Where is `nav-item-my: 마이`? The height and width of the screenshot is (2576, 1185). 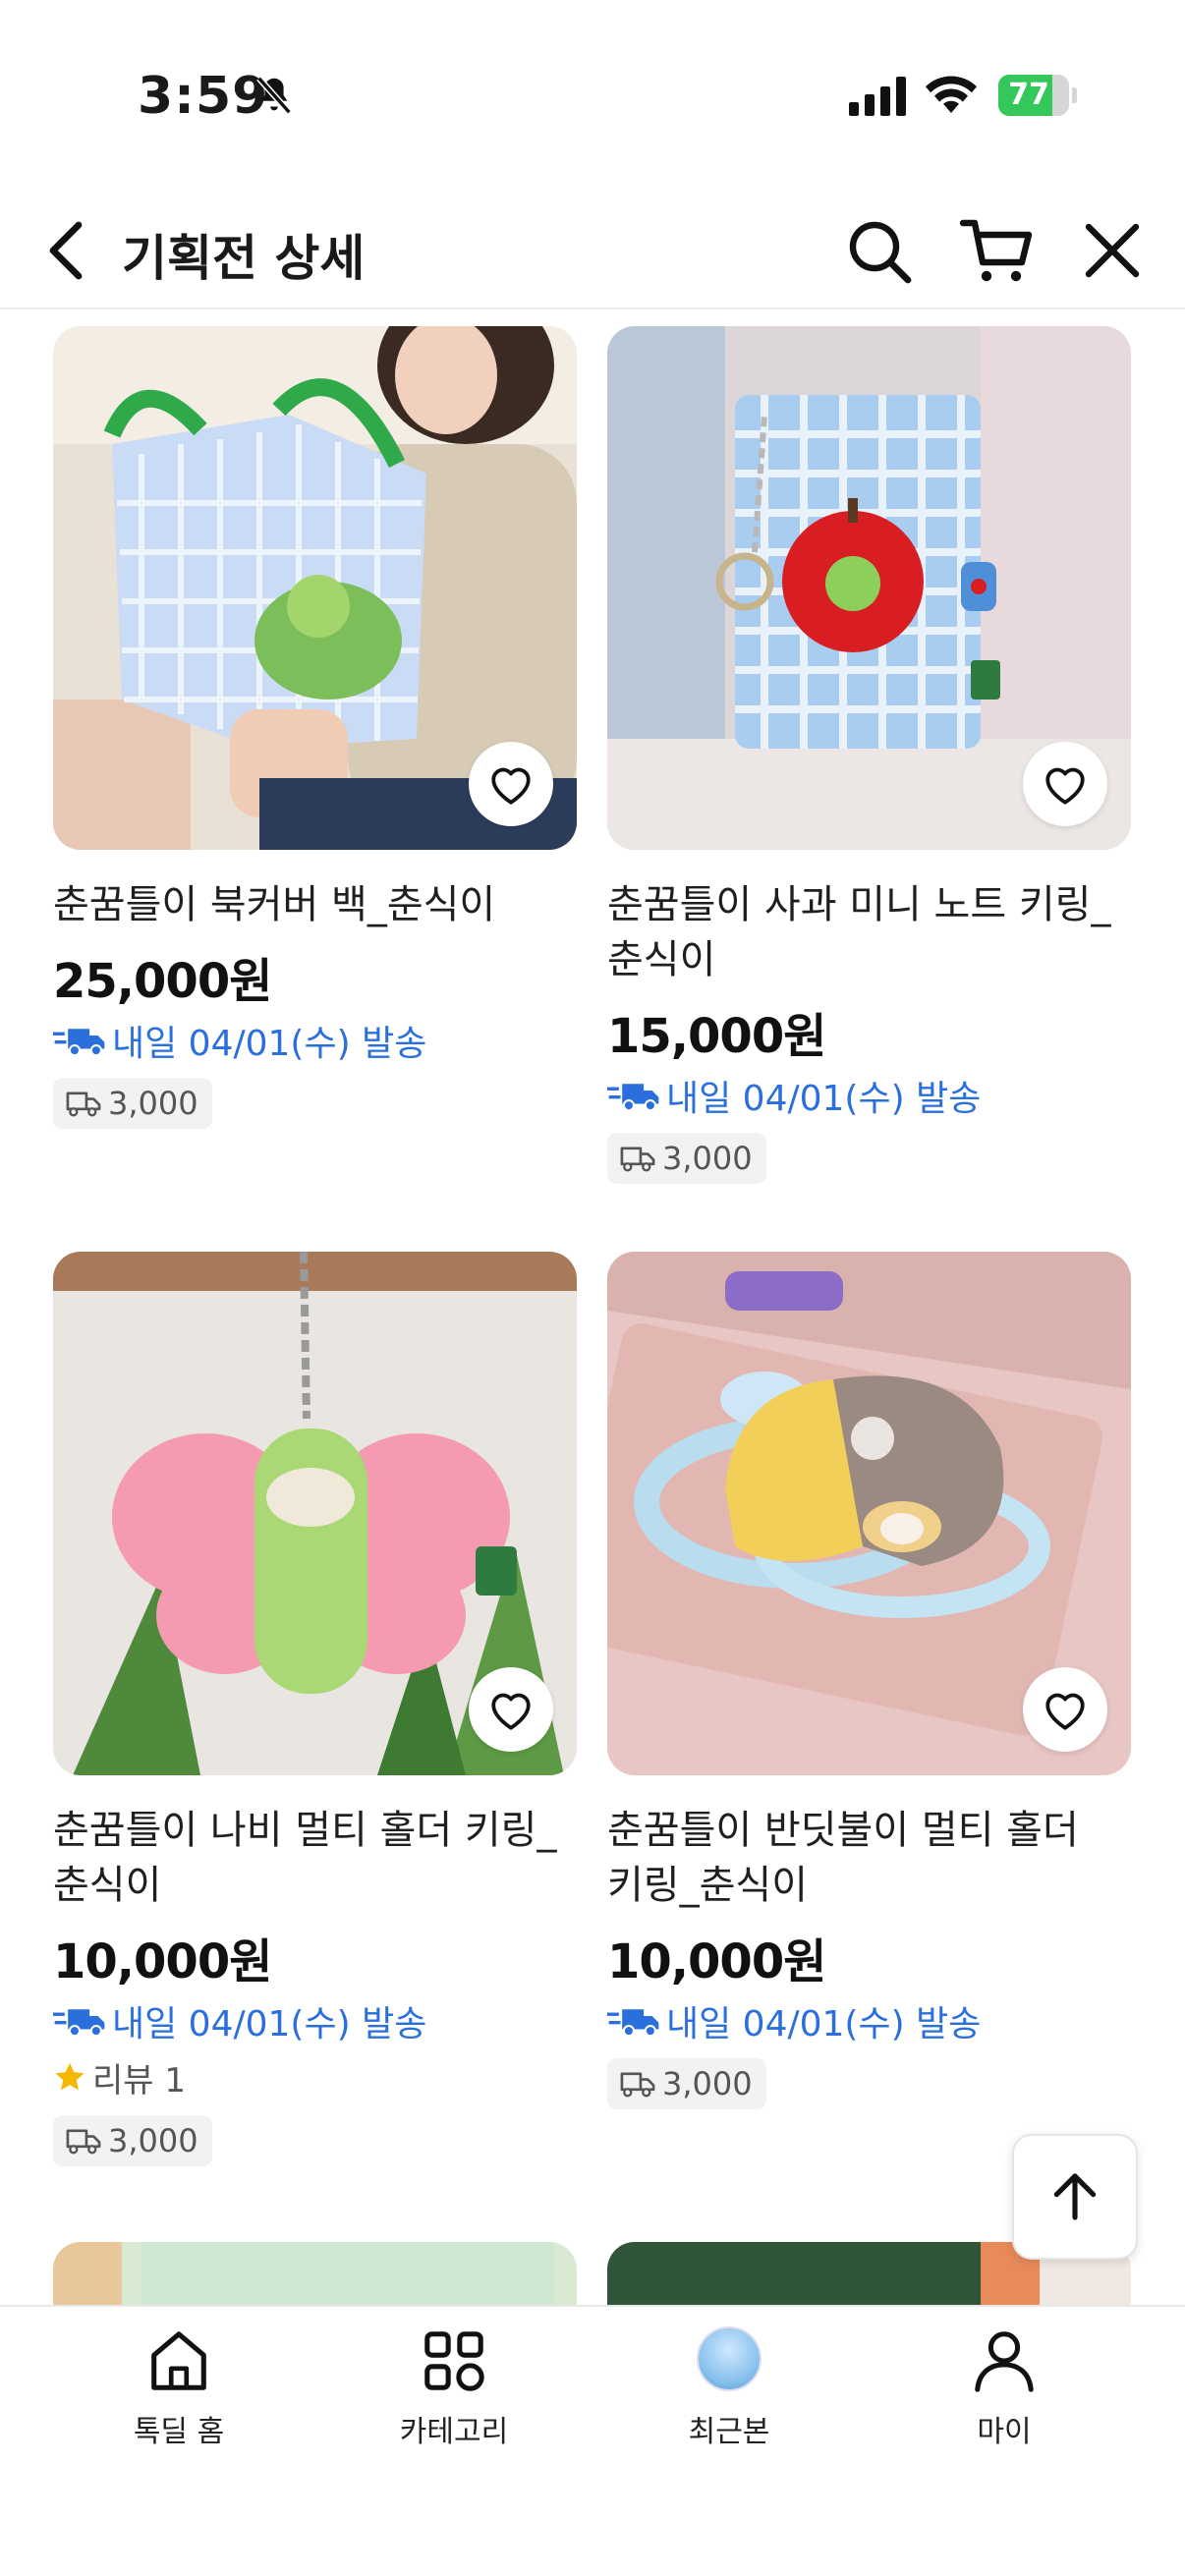 nav-item-my: 마이 is located at coordinates (1004, 2390).